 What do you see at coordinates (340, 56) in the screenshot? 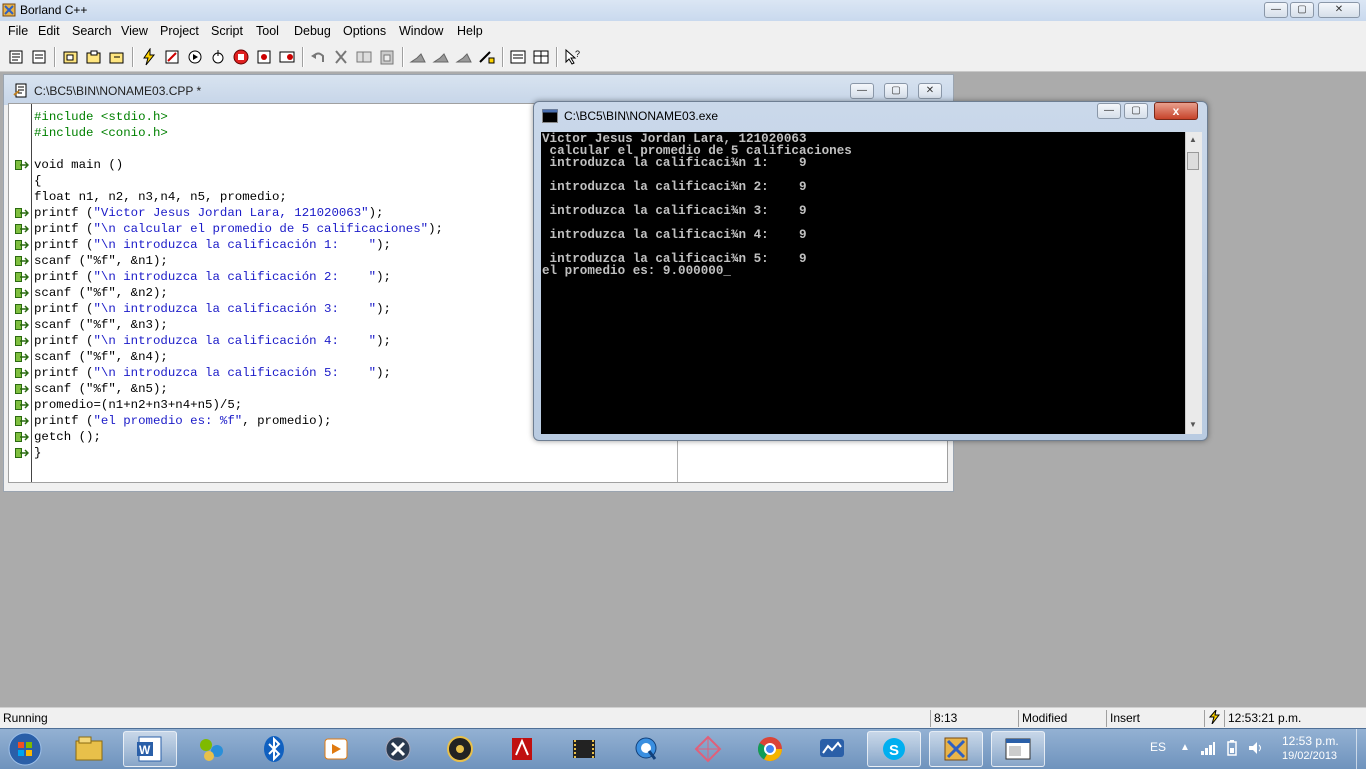
I see `cut-icon` at bounding box center [340, 56].